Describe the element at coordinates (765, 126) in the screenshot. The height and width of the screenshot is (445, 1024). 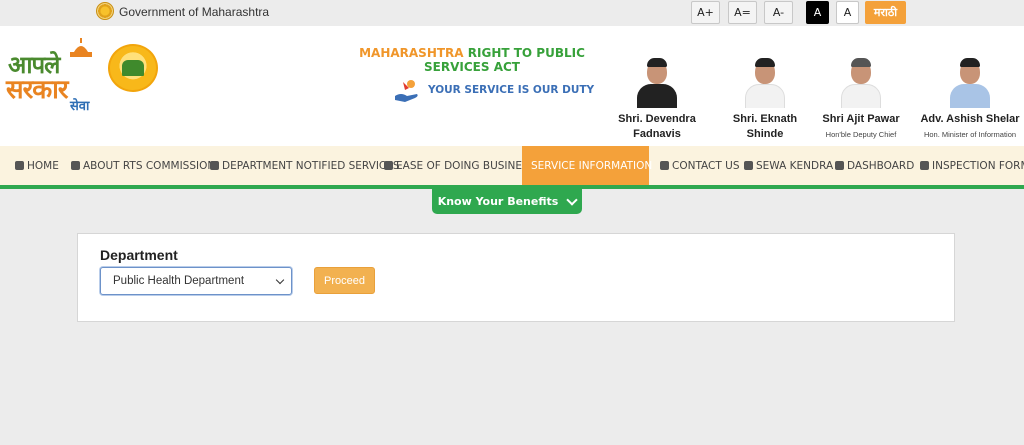
I see `leader-name: Shri. Eknath Shinde` at that location.